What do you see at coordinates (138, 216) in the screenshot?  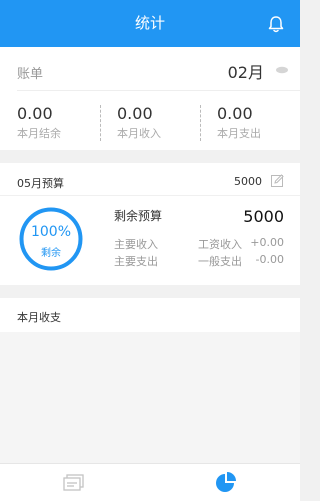 I see `remaining-budget-label: 剩余预算` at bounding box center [138, 216].